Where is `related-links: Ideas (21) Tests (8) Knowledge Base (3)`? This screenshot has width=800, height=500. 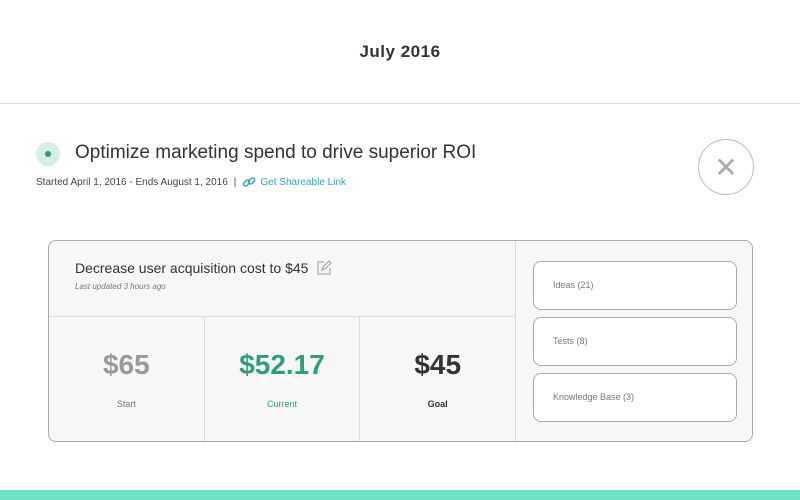 related-links: Ideas (21) Tests (8) Knowledge Base (3) is located at coordinates (635, 345).